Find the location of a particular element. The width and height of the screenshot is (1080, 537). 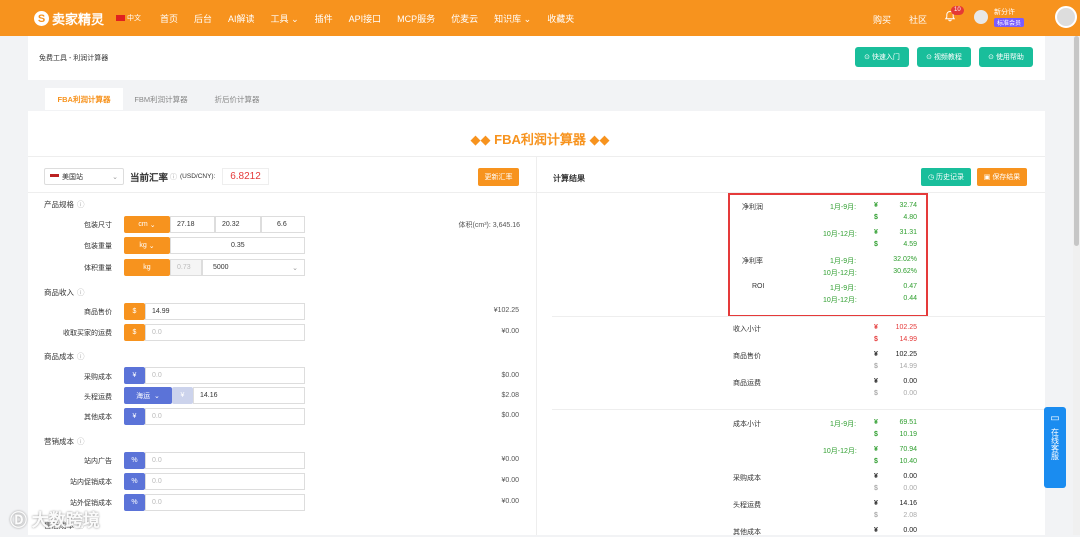

pkg-weight-input: 0.35 is located at coordinates (237, 245).